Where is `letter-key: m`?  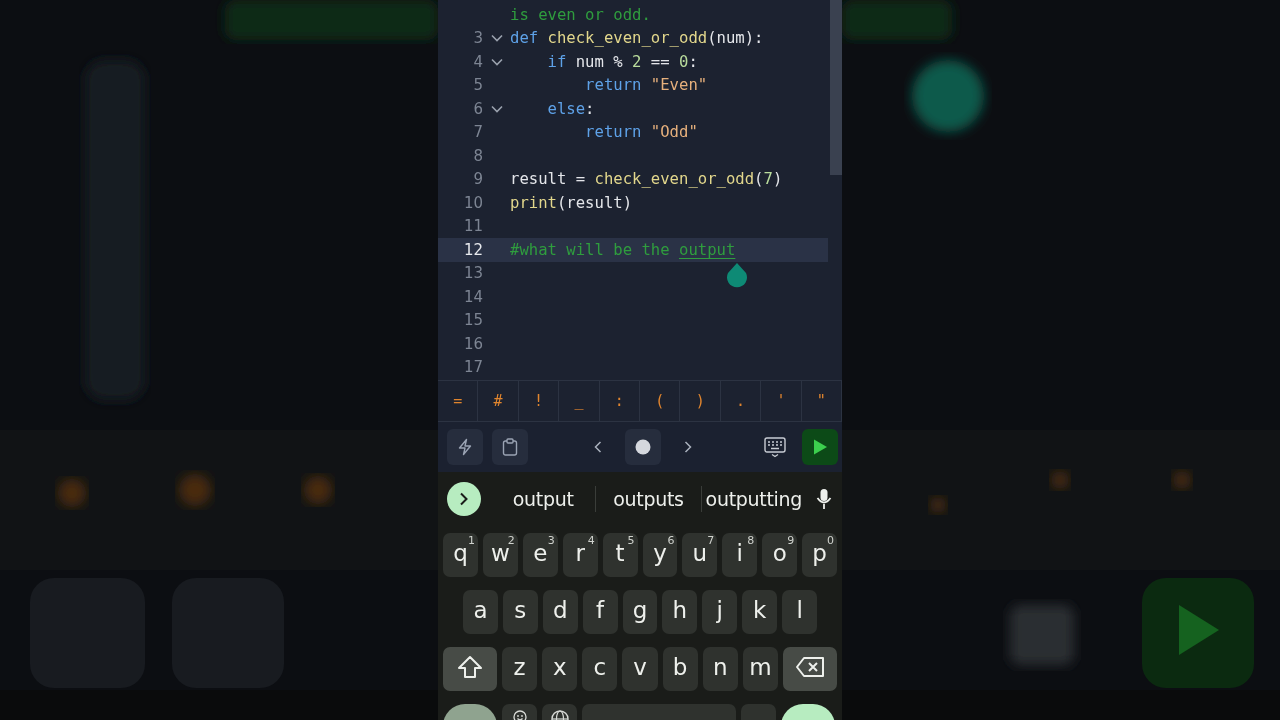
letter-key: m is located at coordinates (760, 669).